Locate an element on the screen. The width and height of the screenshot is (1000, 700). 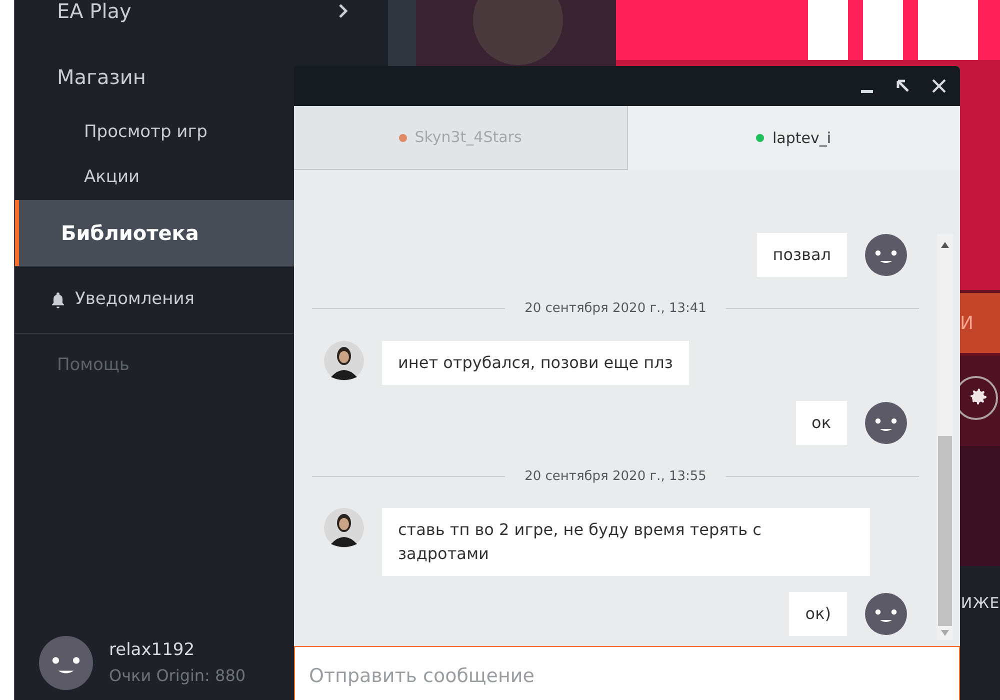
date-separator: 20 сентября 2020 г., 13:55 is located at coordinates (615, 477).